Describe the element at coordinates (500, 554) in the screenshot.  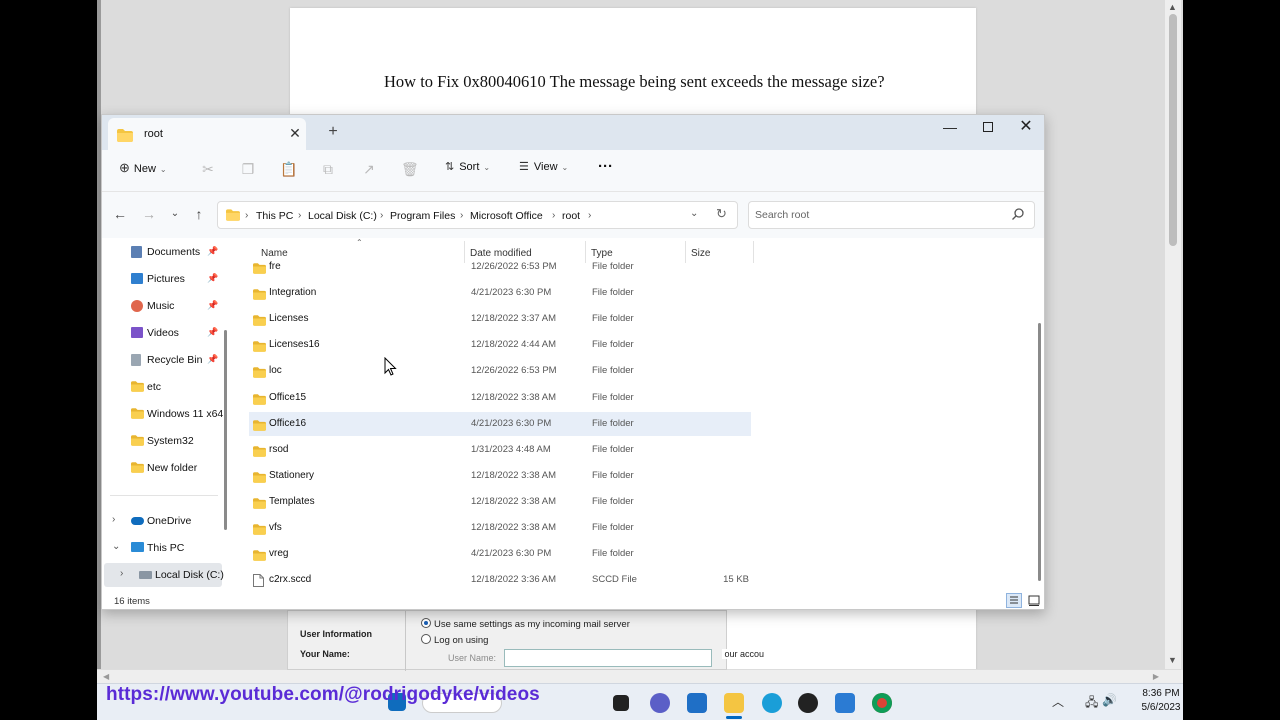
I see `file-row: vreg 4/21/2023 6:30 PM File folder` at that location.